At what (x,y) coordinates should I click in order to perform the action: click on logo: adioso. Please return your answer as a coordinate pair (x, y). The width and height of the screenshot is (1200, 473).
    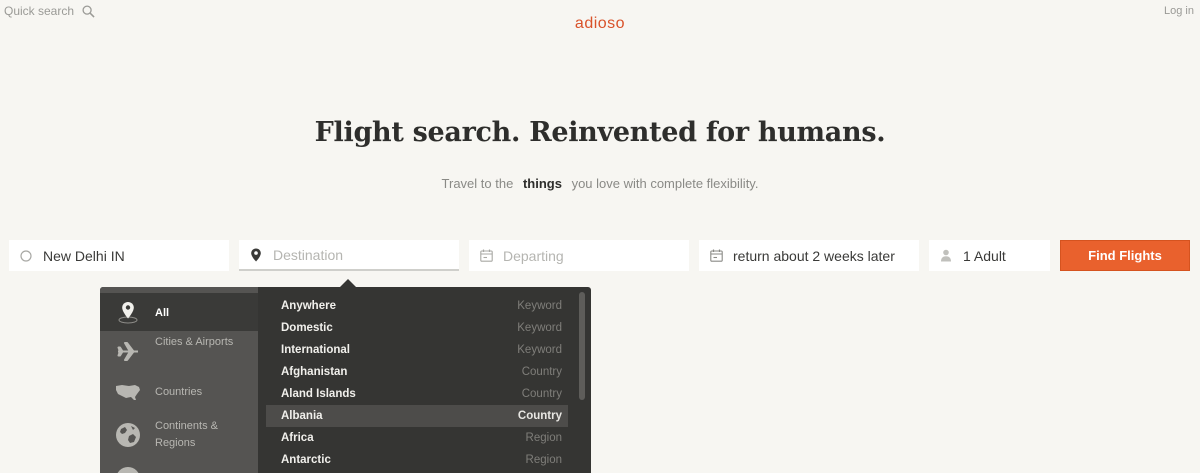
    Looking at the image, I should click on (600, 24).